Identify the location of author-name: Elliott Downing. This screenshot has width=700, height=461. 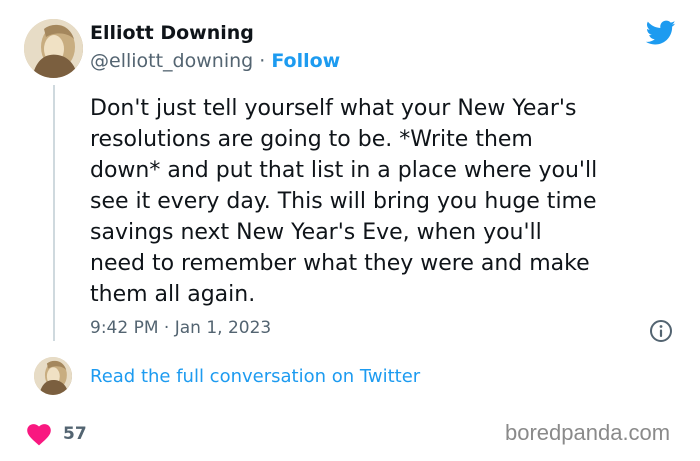
(172, 33).